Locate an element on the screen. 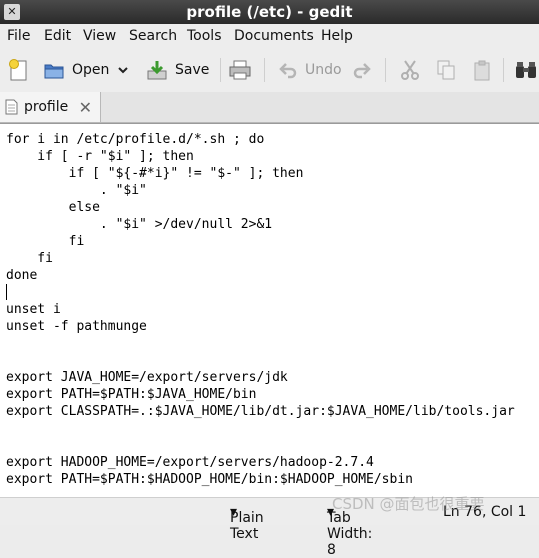 The height and width of the screenshot is (558, 539). undo-icon is located at coordinates (288, 71).